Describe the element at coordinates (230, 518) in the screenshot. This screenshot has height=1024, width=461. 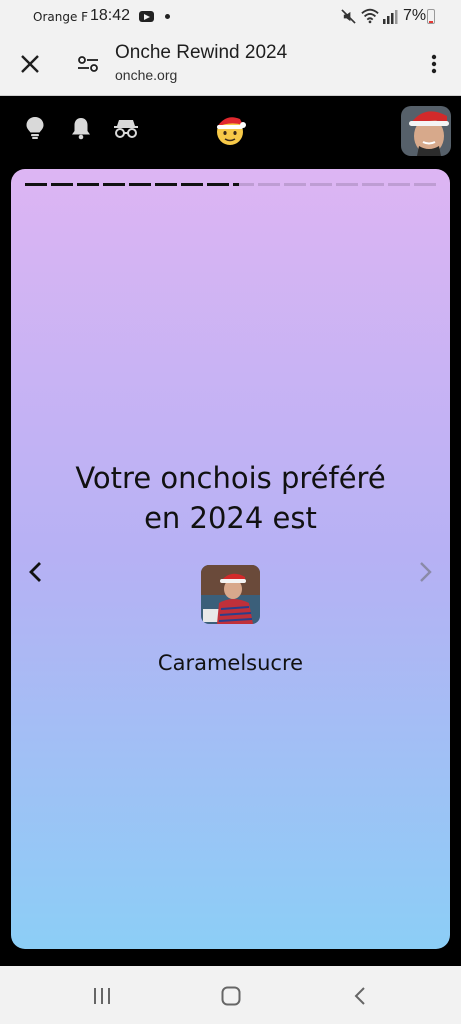
I see `headline-line-2: en 2024 est` at that location.